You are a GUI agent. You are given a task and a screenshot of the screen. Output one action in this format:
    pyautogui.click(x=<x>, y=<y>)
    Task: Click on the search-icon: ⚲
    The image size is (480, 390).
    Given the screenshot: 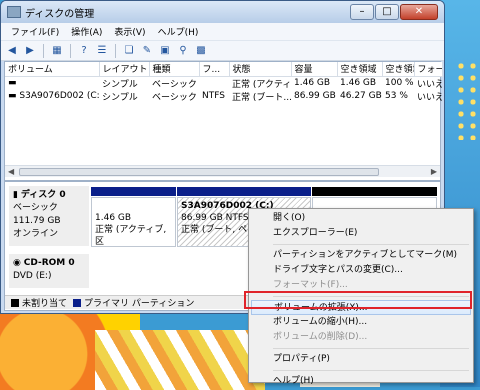 What is the action you would take?
    pyautogui.click(x=183, y=50)
    